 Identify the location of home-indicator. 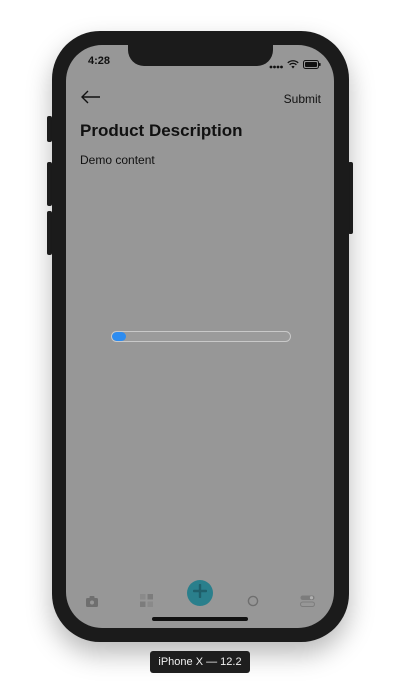
(200, 619).